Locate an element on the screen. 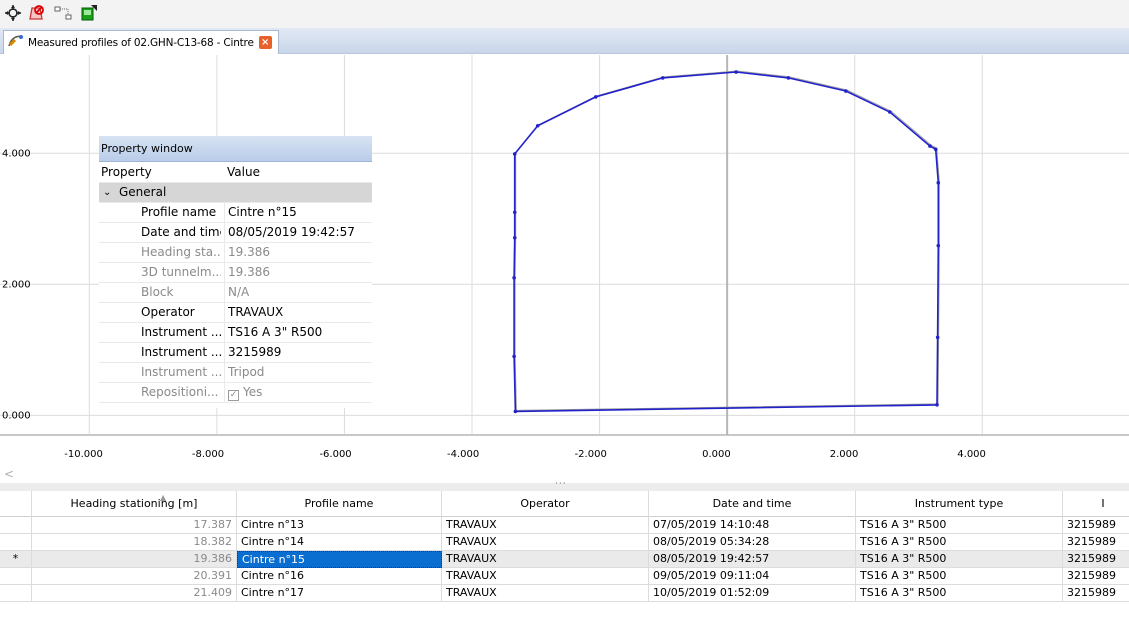 The image size is (1129, 621). scroll-left-arrow-icon: < is located at coordinates (9, 474).